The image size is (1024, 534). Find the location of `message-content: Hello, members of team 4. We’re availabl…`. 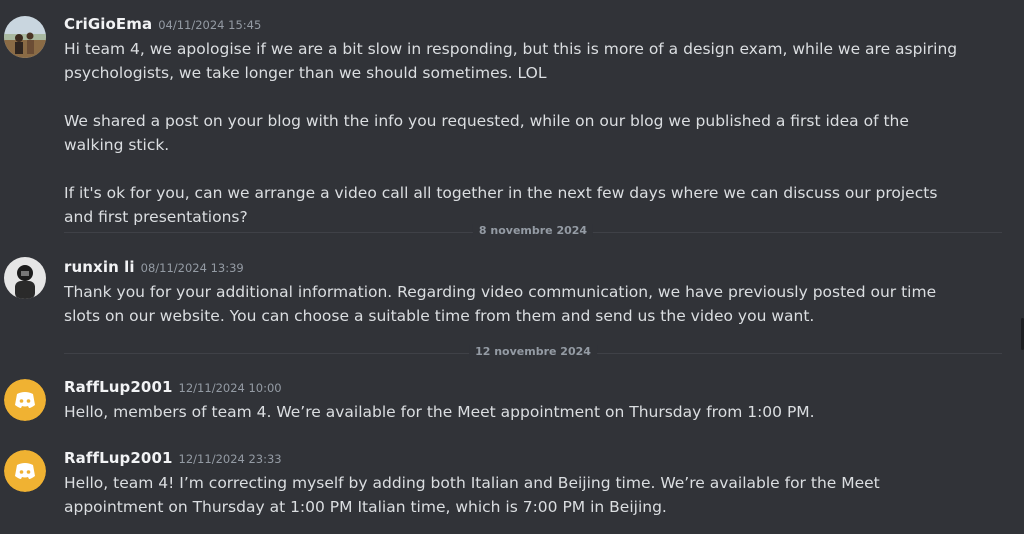

message-content: Hello, members of team 4. We’re availabl… is located at coordinates (514, 412).